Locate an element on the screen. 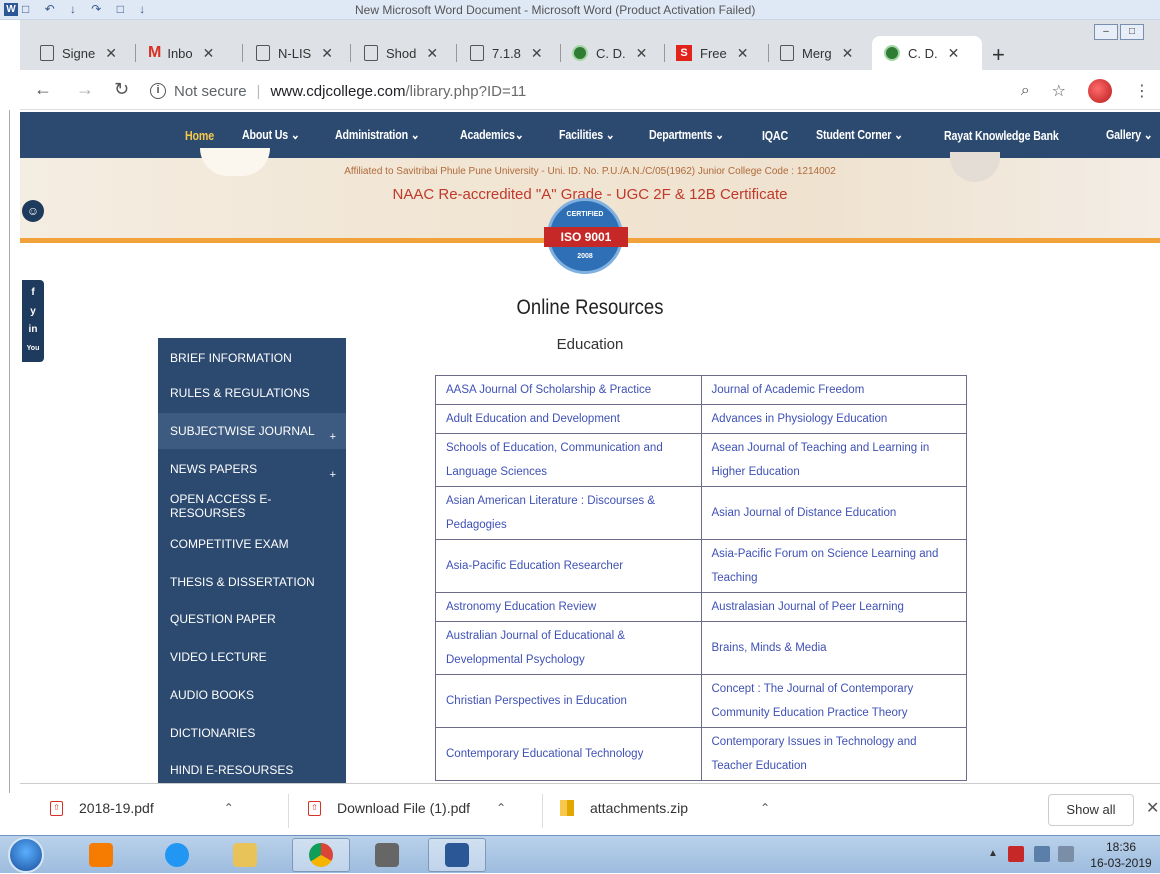 The height and width of the screenshot is (874, 1160). facebook-icon: f is located at coordinates (32, 293).